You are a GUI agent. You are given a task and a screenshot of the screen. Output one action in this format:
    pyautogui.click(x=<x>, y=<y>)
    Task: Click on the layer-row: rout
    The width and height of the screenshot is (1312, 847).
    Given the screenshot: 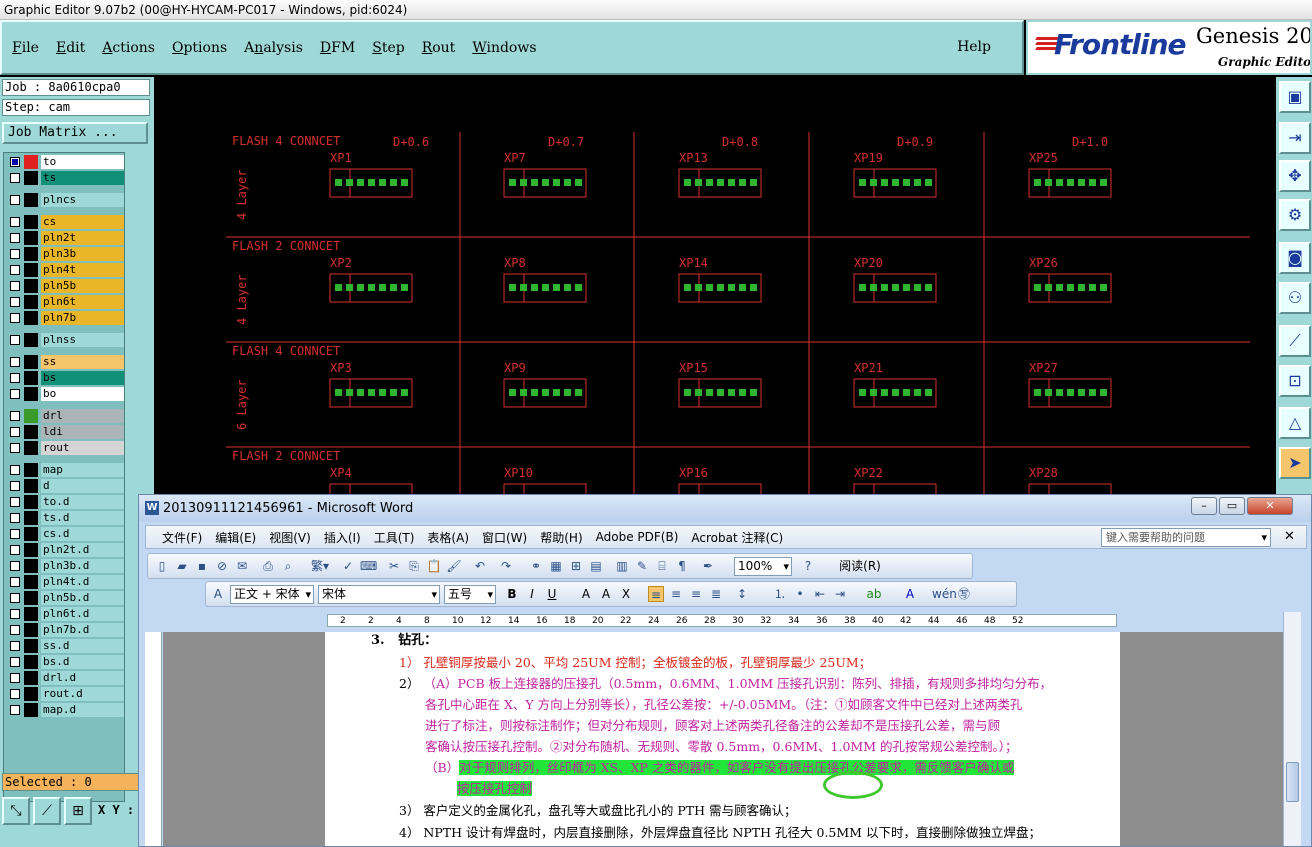 What is the action you would take?
    pyautogui.click(x=65, y=448)
    